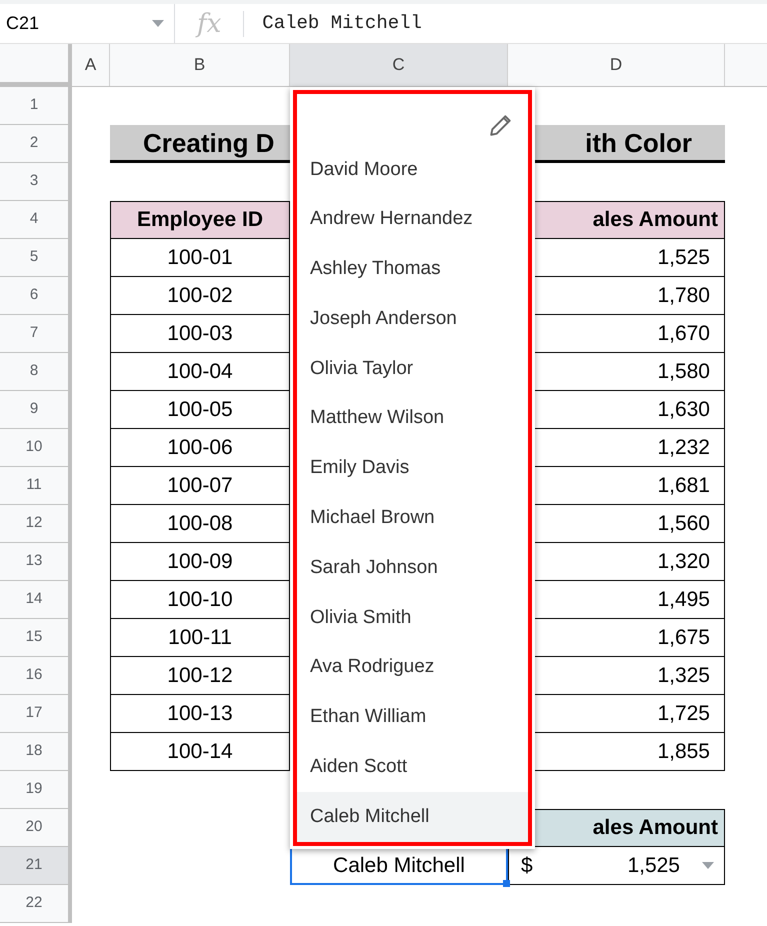  What do you see at coordinates (23, 23) in the screenshot?
I see `cell-reference: C21` at bounding box center [23, 23].